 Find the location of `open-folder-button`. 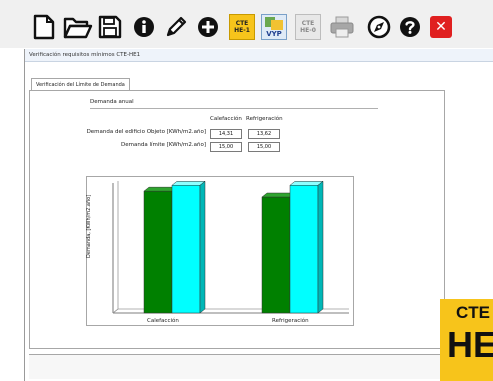

open-folder-button is located at coordinates (78, 27).